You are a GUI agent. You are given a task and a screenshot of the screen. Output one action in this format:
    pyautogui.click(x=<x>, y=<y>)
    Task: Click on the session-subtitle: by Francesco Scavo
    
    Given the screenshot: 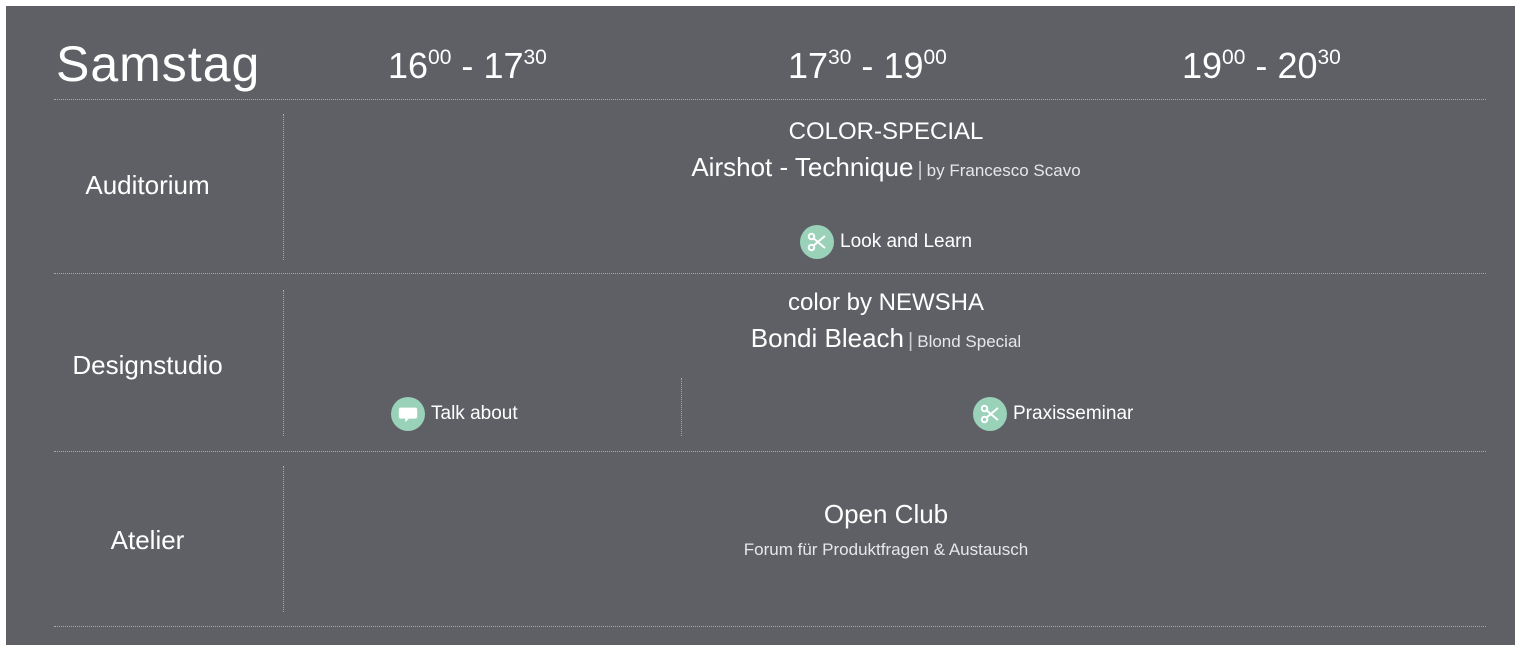 What is the action you would take?
    pyautogui.click(x=1003, y=170)
    